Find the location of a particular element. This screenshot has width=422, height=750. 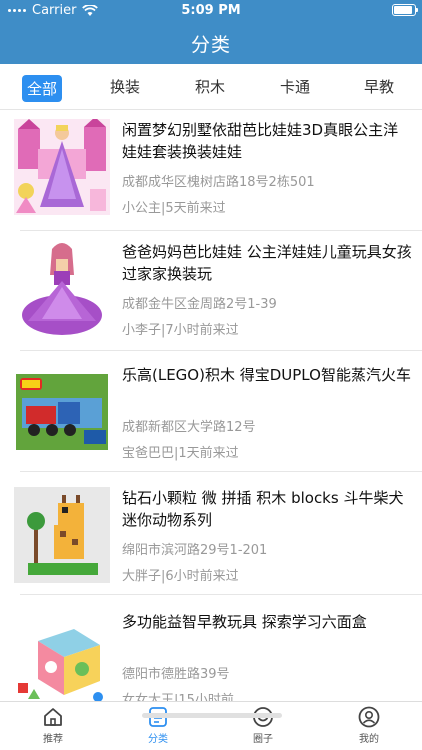

product-address: 成都新都区大学路12号 is located at coordinates (189, 427).